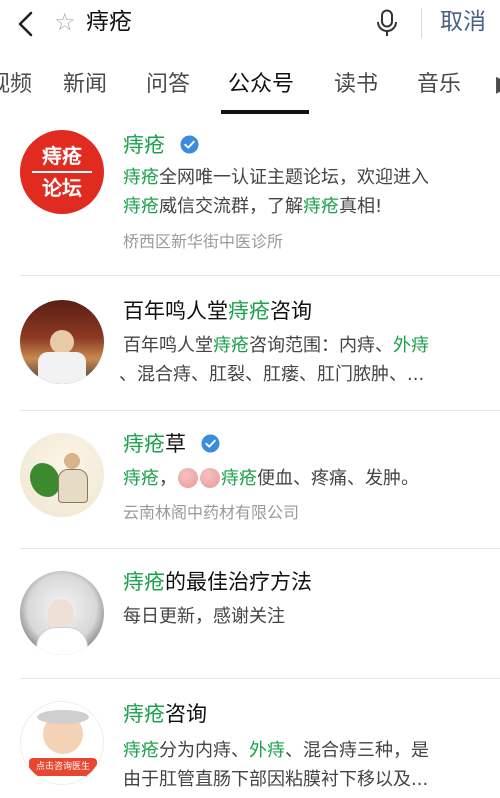 The image size is (500, 798). Describe the element at coordinates (26, 24) in the screenshot. I see `back-arrow-icon` at that location.